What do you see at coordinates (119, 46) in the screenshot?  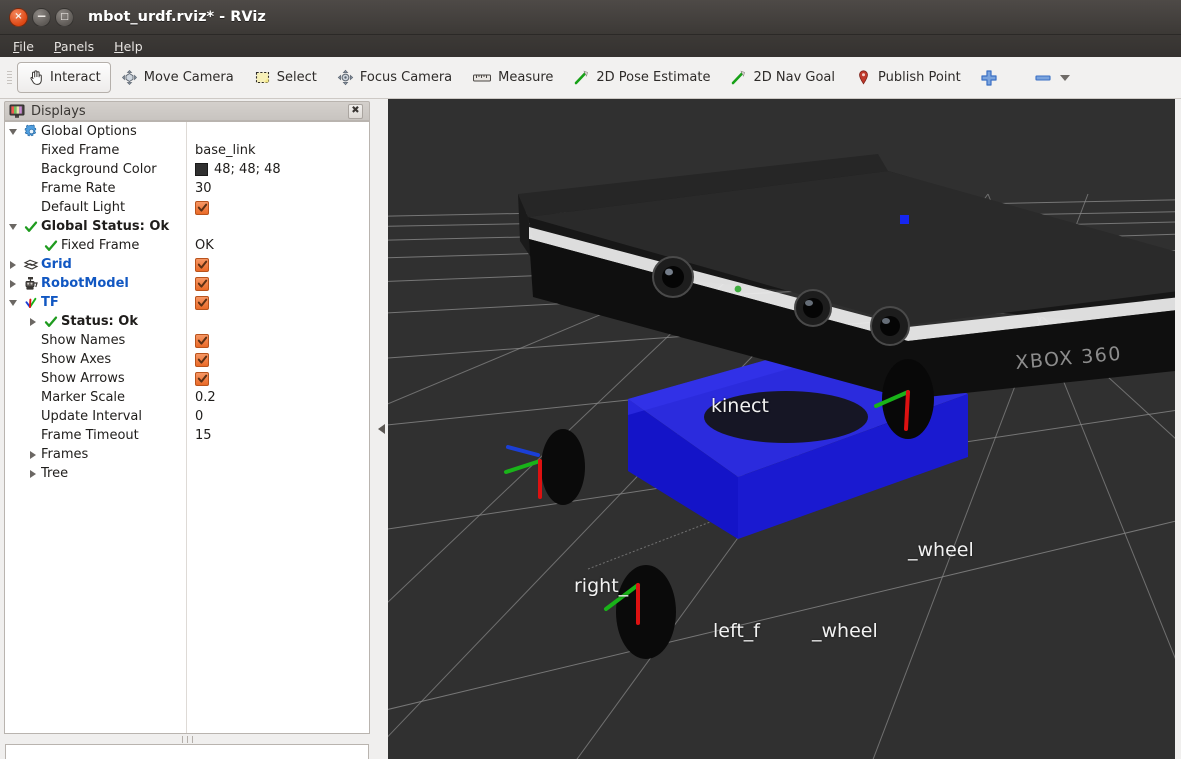 I see `menu-help-mnemonic: H` at bounding box center [119, 46].